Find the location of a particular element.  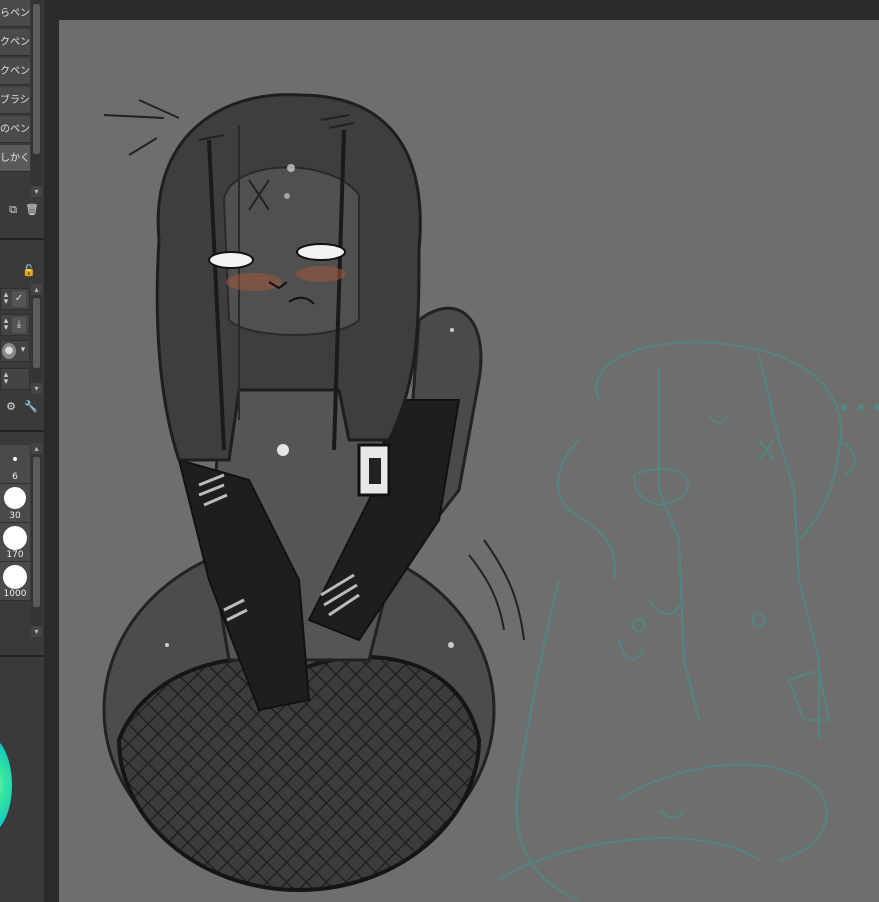

brush-size-item: 30 is located at coordinates (15, 503).